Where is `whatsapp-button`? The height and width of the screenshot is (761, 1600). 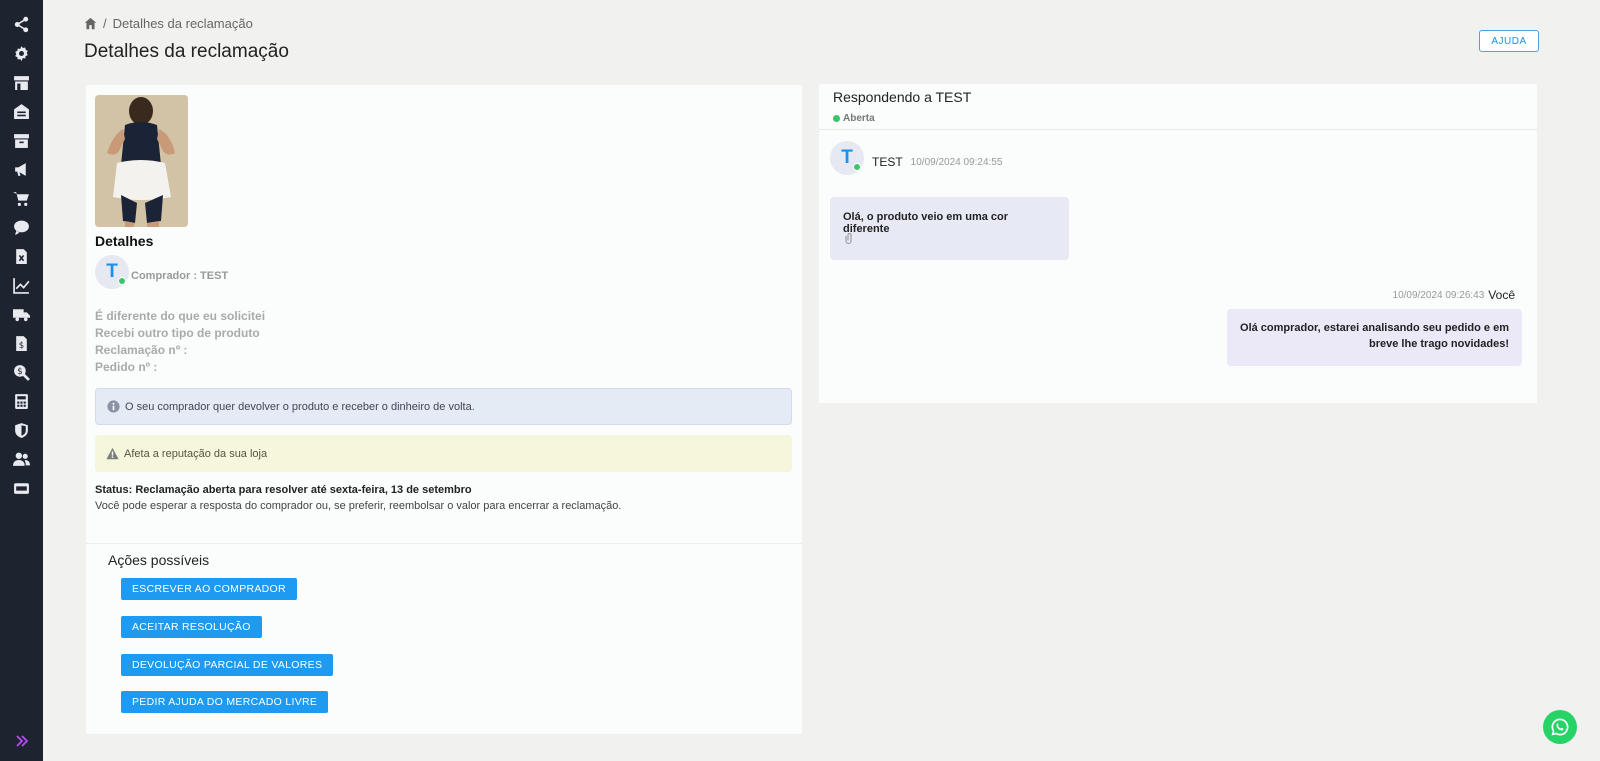
whatsapp-button is located at coordinates (1560, 727).